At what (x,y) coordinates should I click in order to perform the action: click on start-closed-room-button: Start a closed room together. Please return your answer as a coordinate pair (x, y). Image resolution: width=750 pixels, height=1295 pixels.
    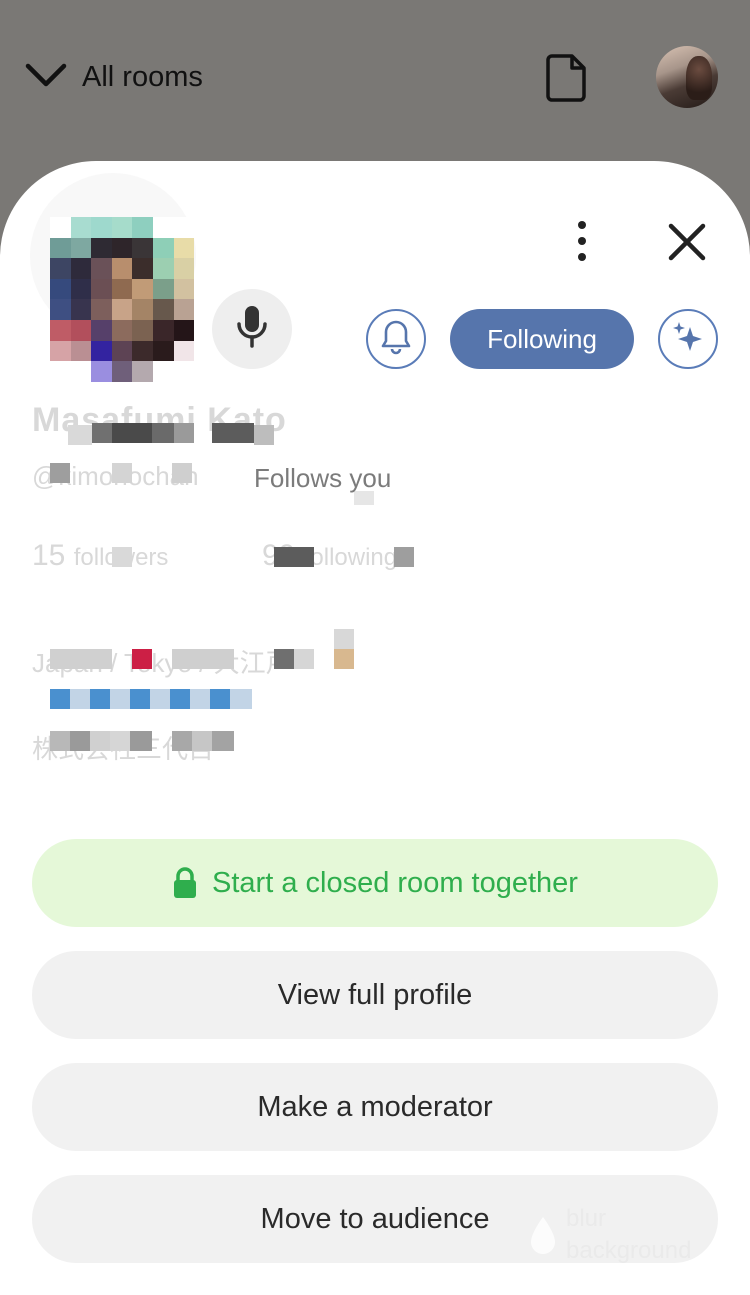
    Looking at the image, I should click on (375, 883).